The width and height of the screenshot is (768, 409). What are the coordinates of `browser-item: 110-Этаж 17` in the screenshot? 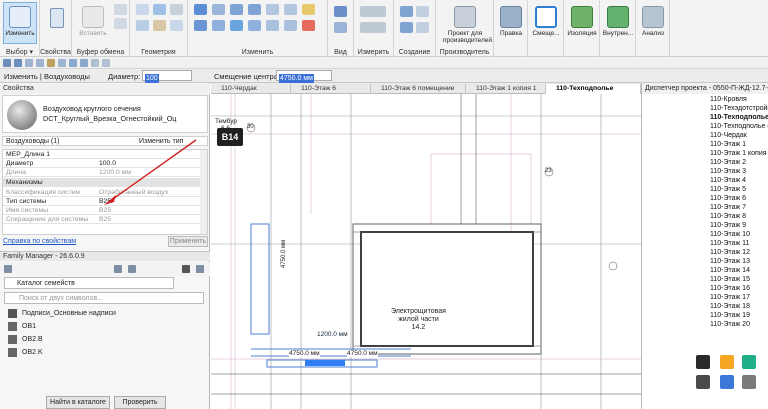 It's located at (730, 297).